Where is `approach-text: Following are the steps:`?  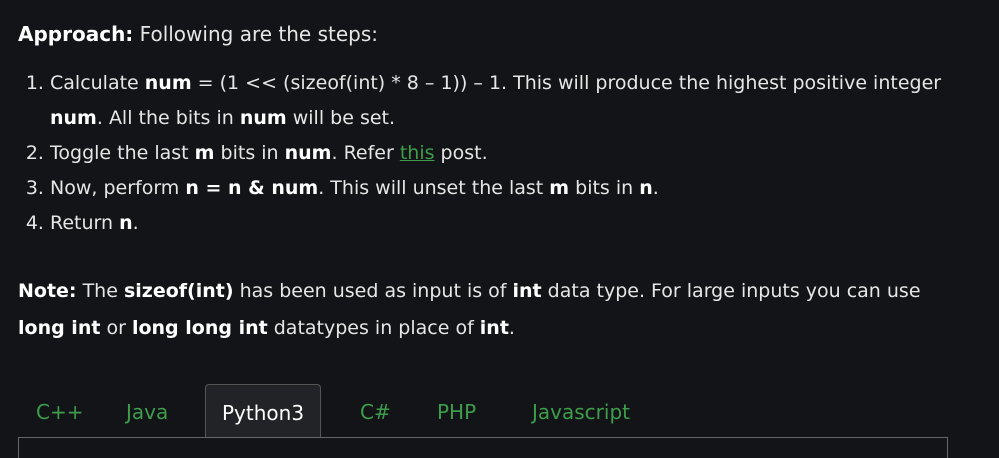 approach-text: Following are the steps: is located at coordinates (255, 34).